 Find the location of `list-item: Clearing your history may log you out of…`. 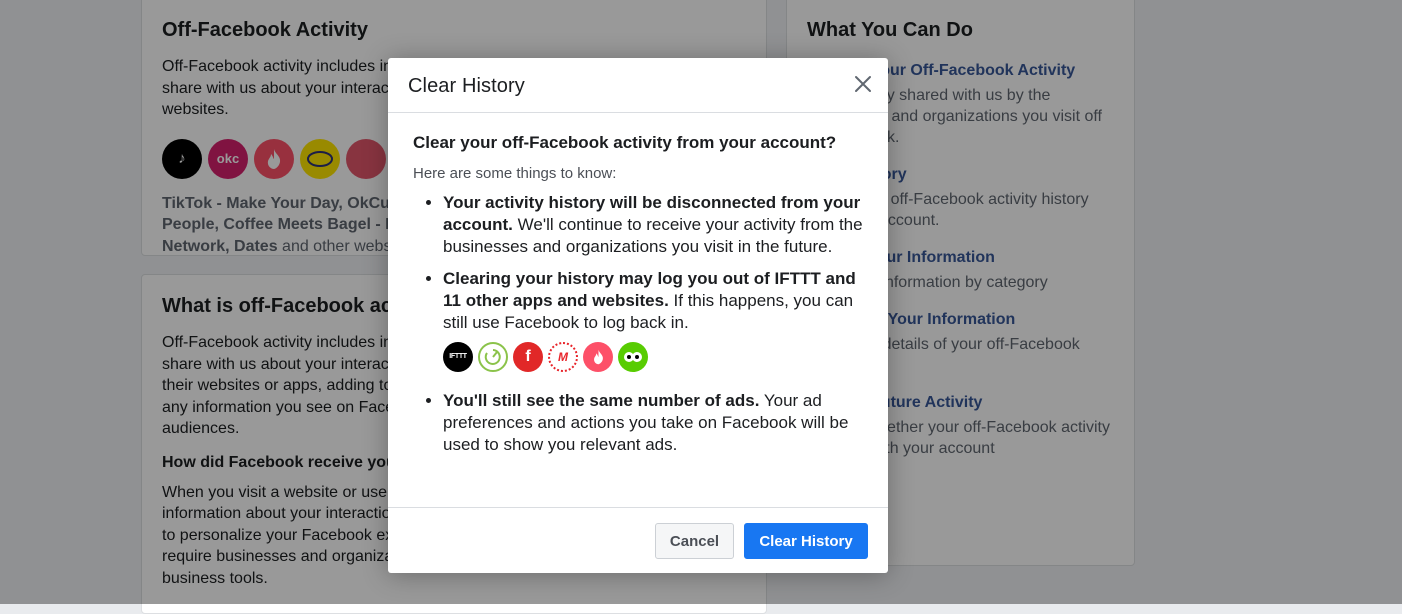

list-item: Clearing your history may log you out of… is located at coordinates (653, 320).